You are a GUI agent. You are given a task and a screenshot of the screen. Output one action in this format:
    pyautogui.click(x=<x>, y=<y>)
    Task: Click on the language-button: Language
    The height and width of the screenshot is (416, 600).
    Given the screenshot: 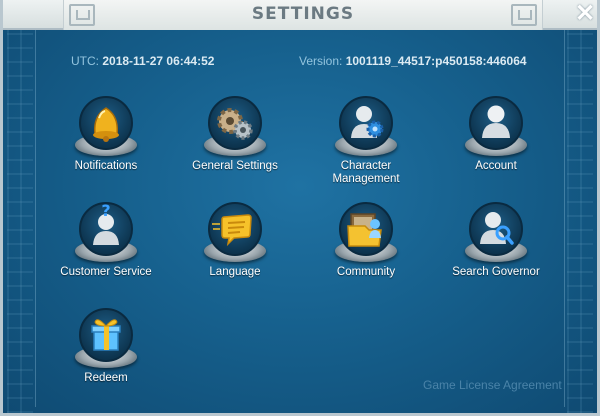 What is the action you would take?
    pyautogui.click(x=235, y=239)
    